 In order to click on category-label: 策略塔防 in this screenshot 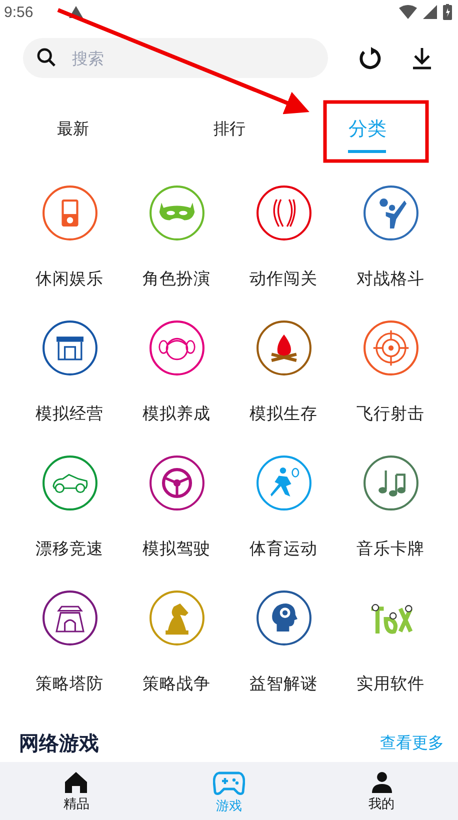, I will do `click(70, 684)`.